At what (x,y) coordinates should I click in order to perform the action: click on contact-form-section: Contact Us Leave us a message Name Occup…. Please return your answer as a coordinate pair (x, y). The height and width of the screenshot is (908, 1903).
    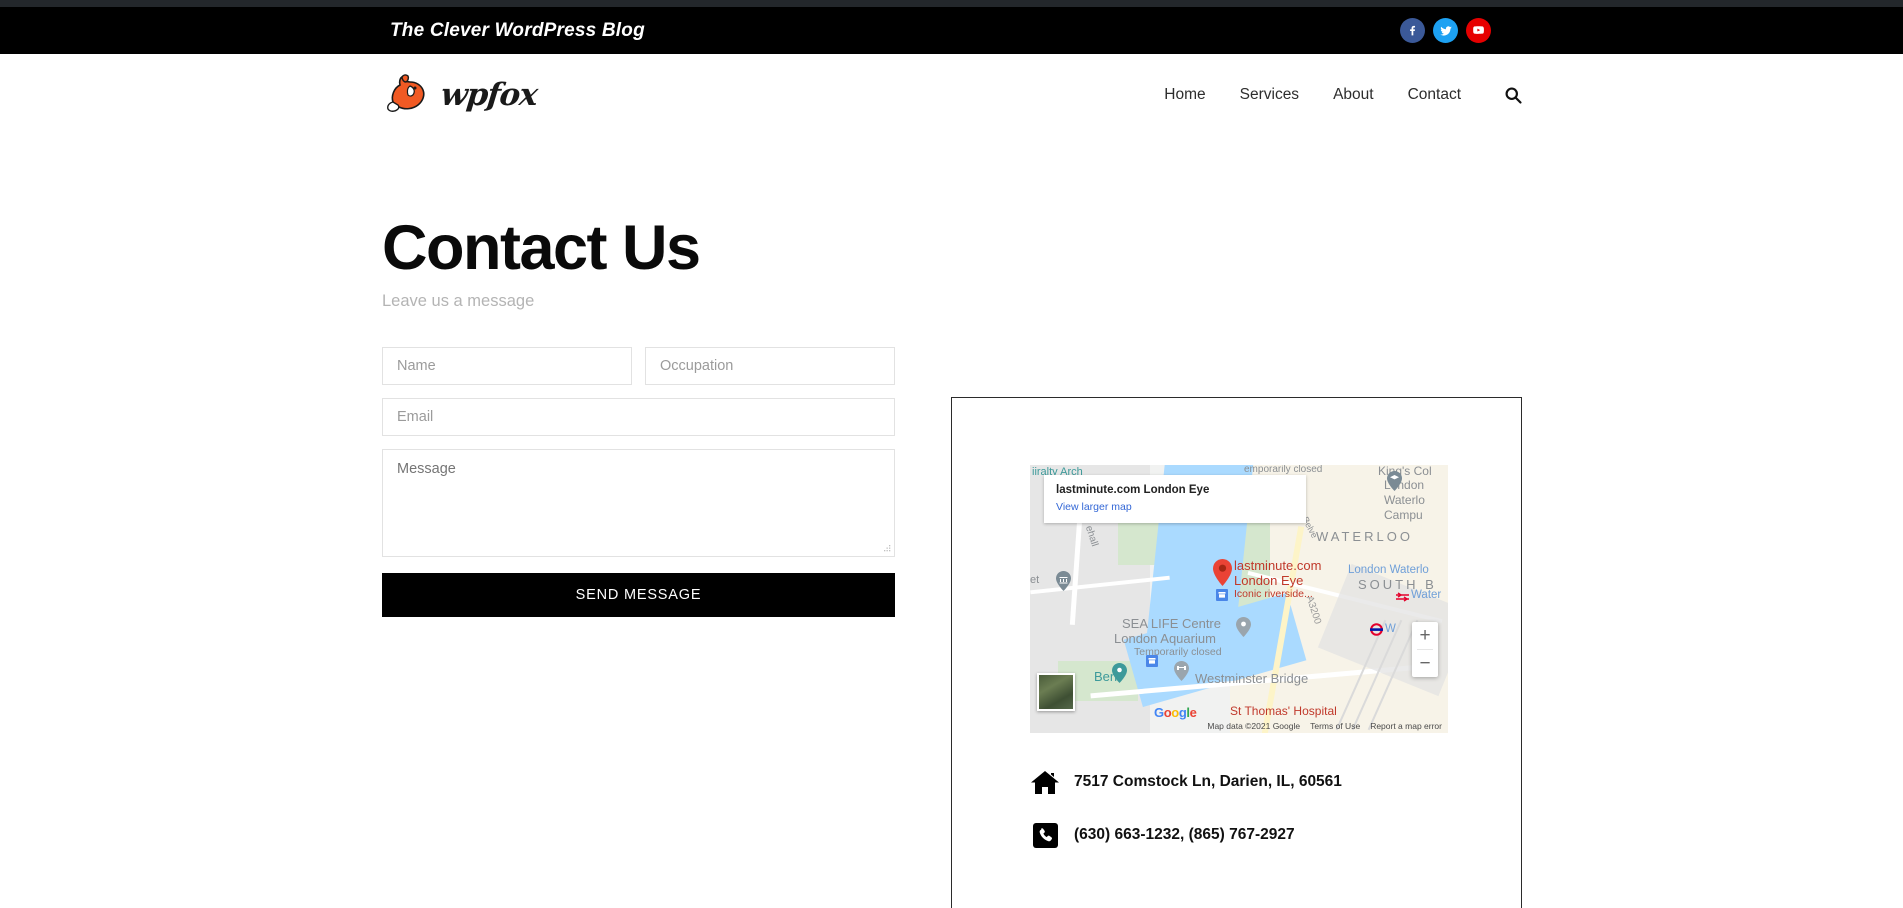
    Looking at the image, I should click on (638, 417).